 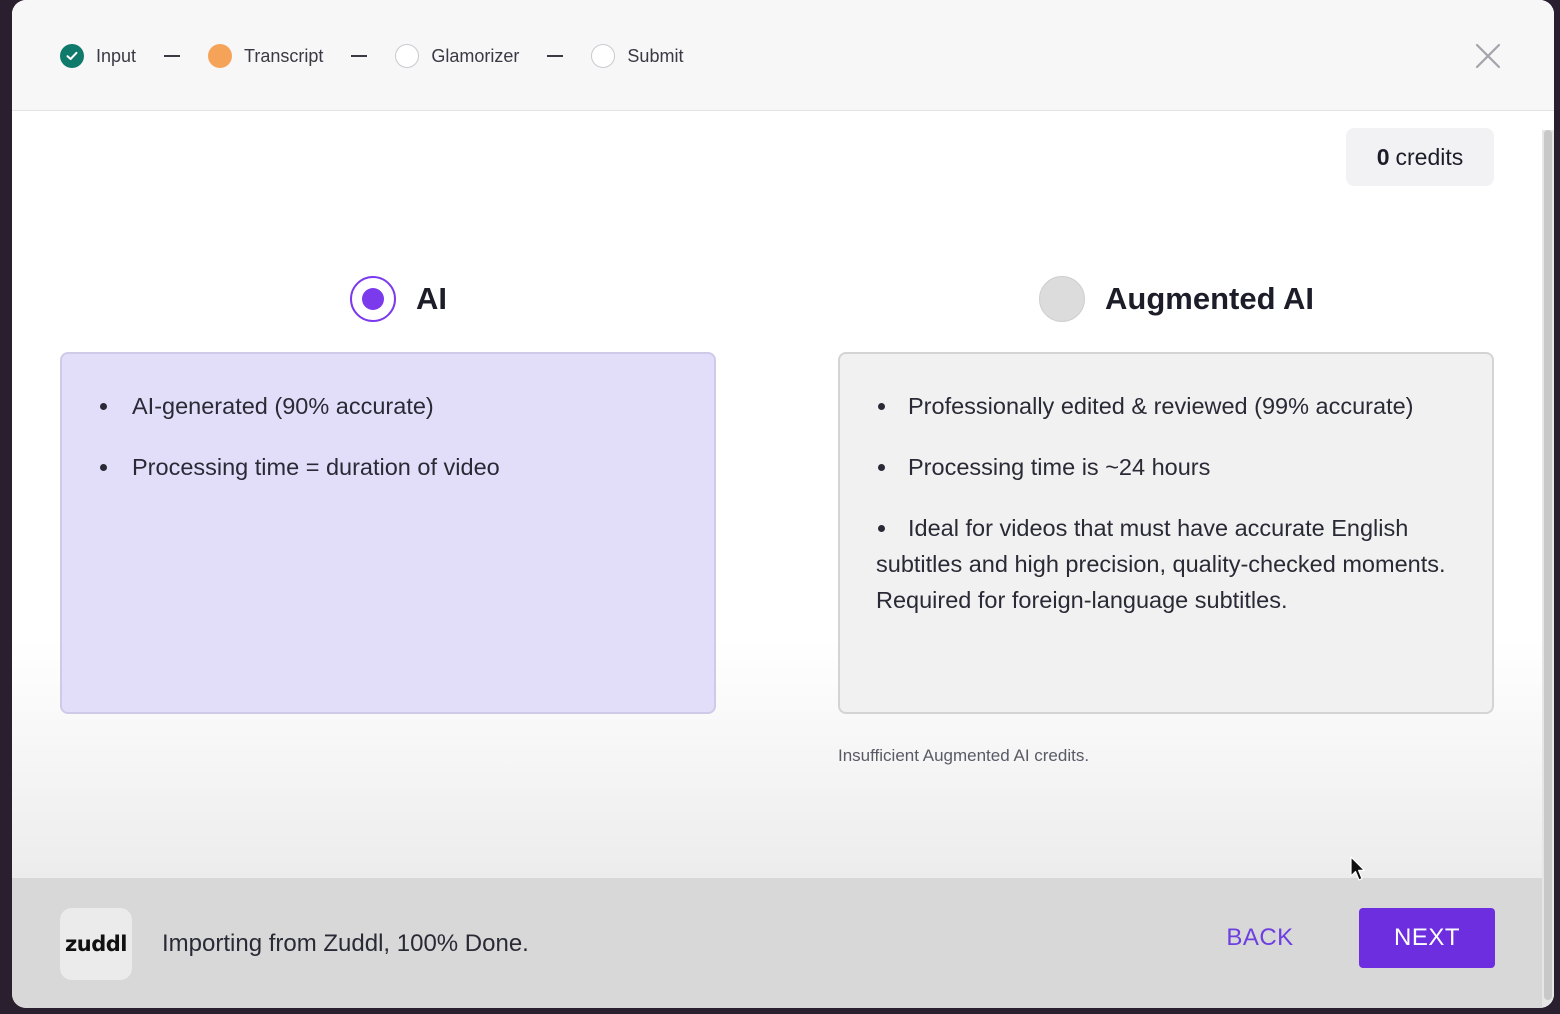 What do you see at coordinates (96, 944) in the screenshot?
I see `zuddl-logo: zuddl` at bounding box center [96, 944].